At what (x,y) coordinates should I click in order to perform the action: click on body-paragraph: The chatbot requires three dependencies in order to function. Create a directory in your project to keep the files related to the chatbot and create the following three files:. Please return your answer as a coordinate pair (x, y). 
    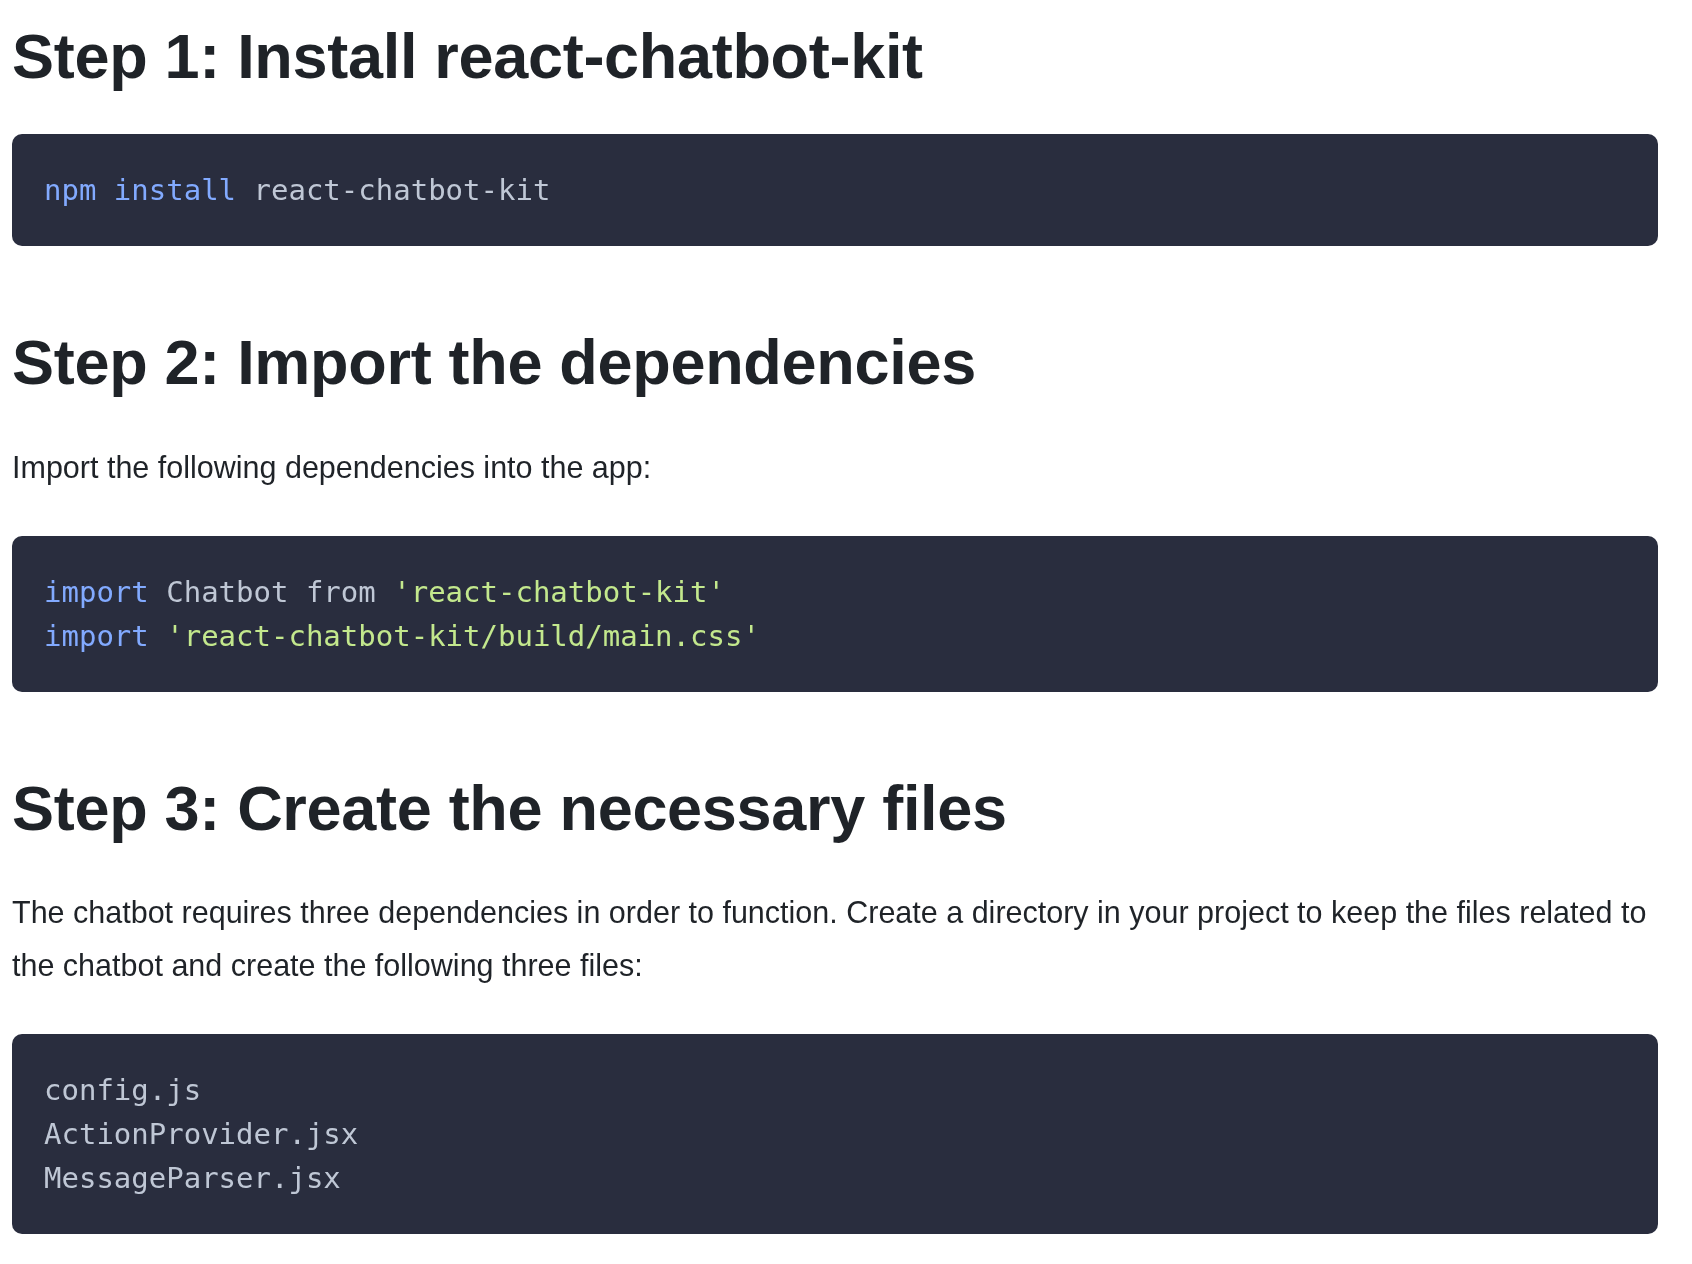
    Looking at the image, I should click on (830, 939).